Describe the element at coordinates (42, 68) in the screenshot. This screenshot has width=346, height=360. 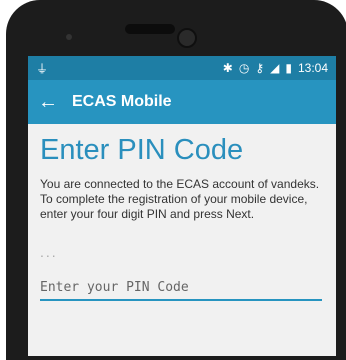
I see `usb-icon: ⏚` at that location.